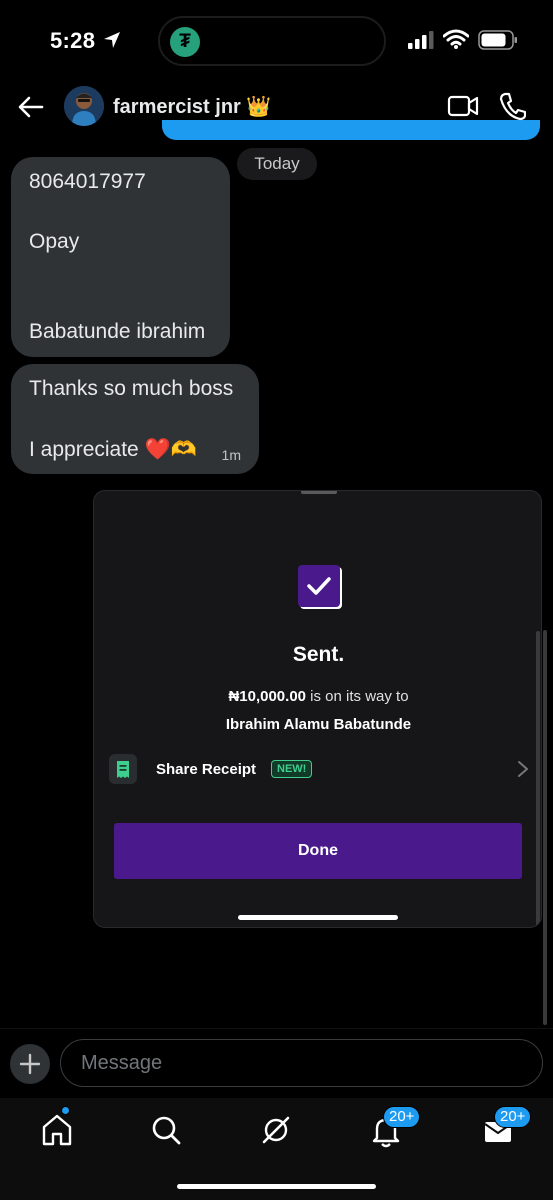 Image resolution: width=553 pixels, height=1200 pixels. I want to click on sent-amount: ₦10,000.00, so click(267, 696).